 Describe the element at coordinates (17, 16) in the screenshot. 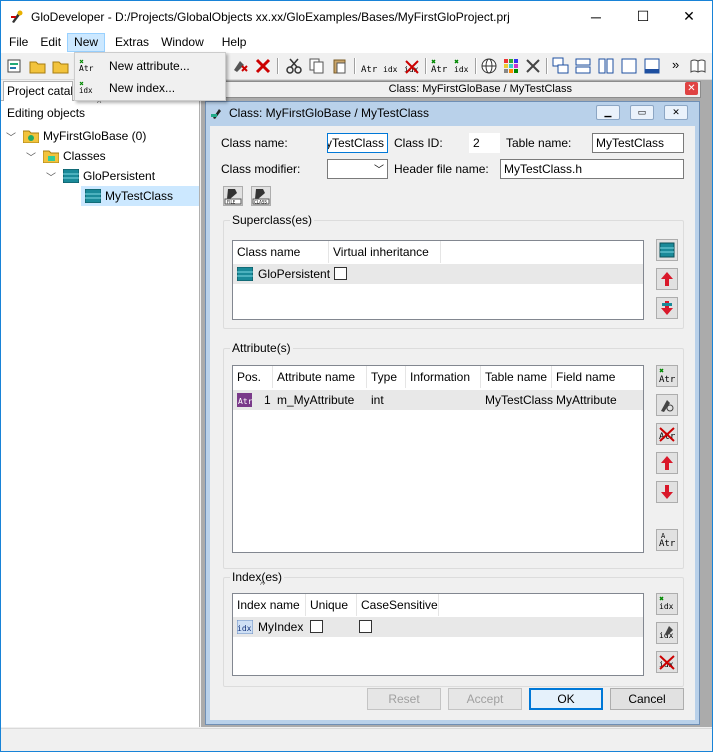

I see `app-icon` at that location.